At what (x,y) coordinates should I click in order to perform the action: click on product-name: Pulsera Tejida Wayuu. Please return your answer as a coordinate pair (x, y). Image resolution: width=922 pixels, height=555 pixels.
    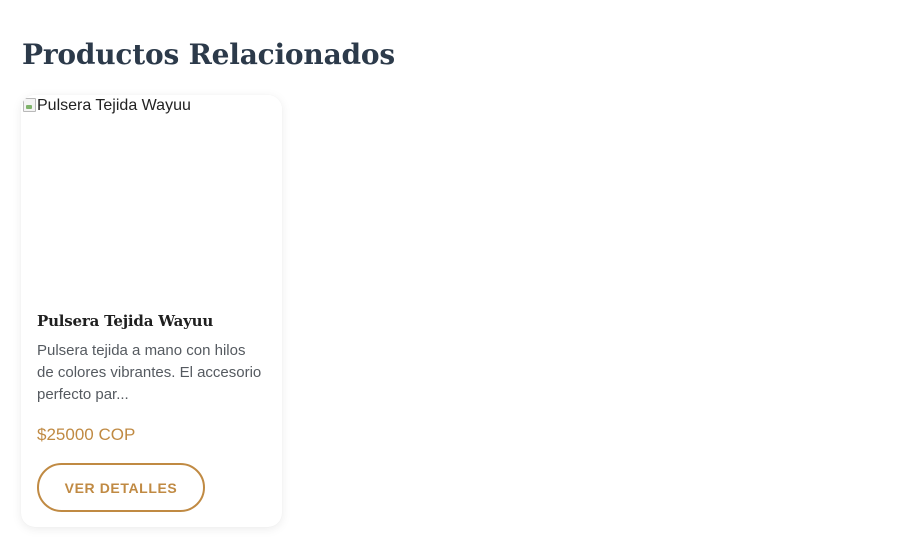
    Looking at the image, I should click on (125, 321).